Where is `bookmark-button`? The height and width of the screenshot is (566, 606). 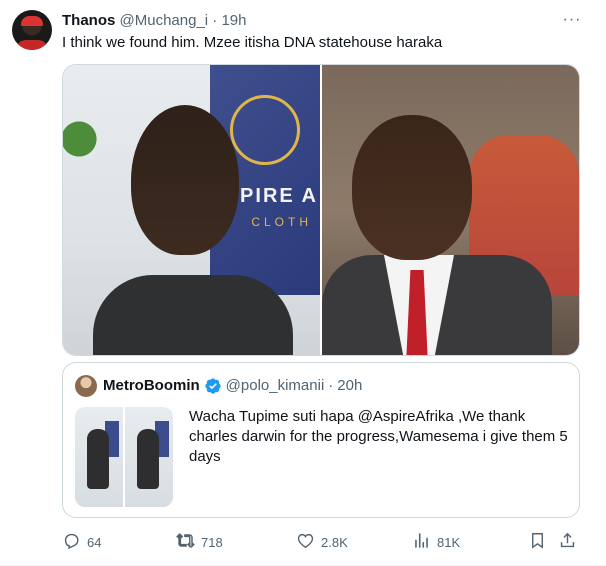 bookmark-button is located at coordinates (537, 542).